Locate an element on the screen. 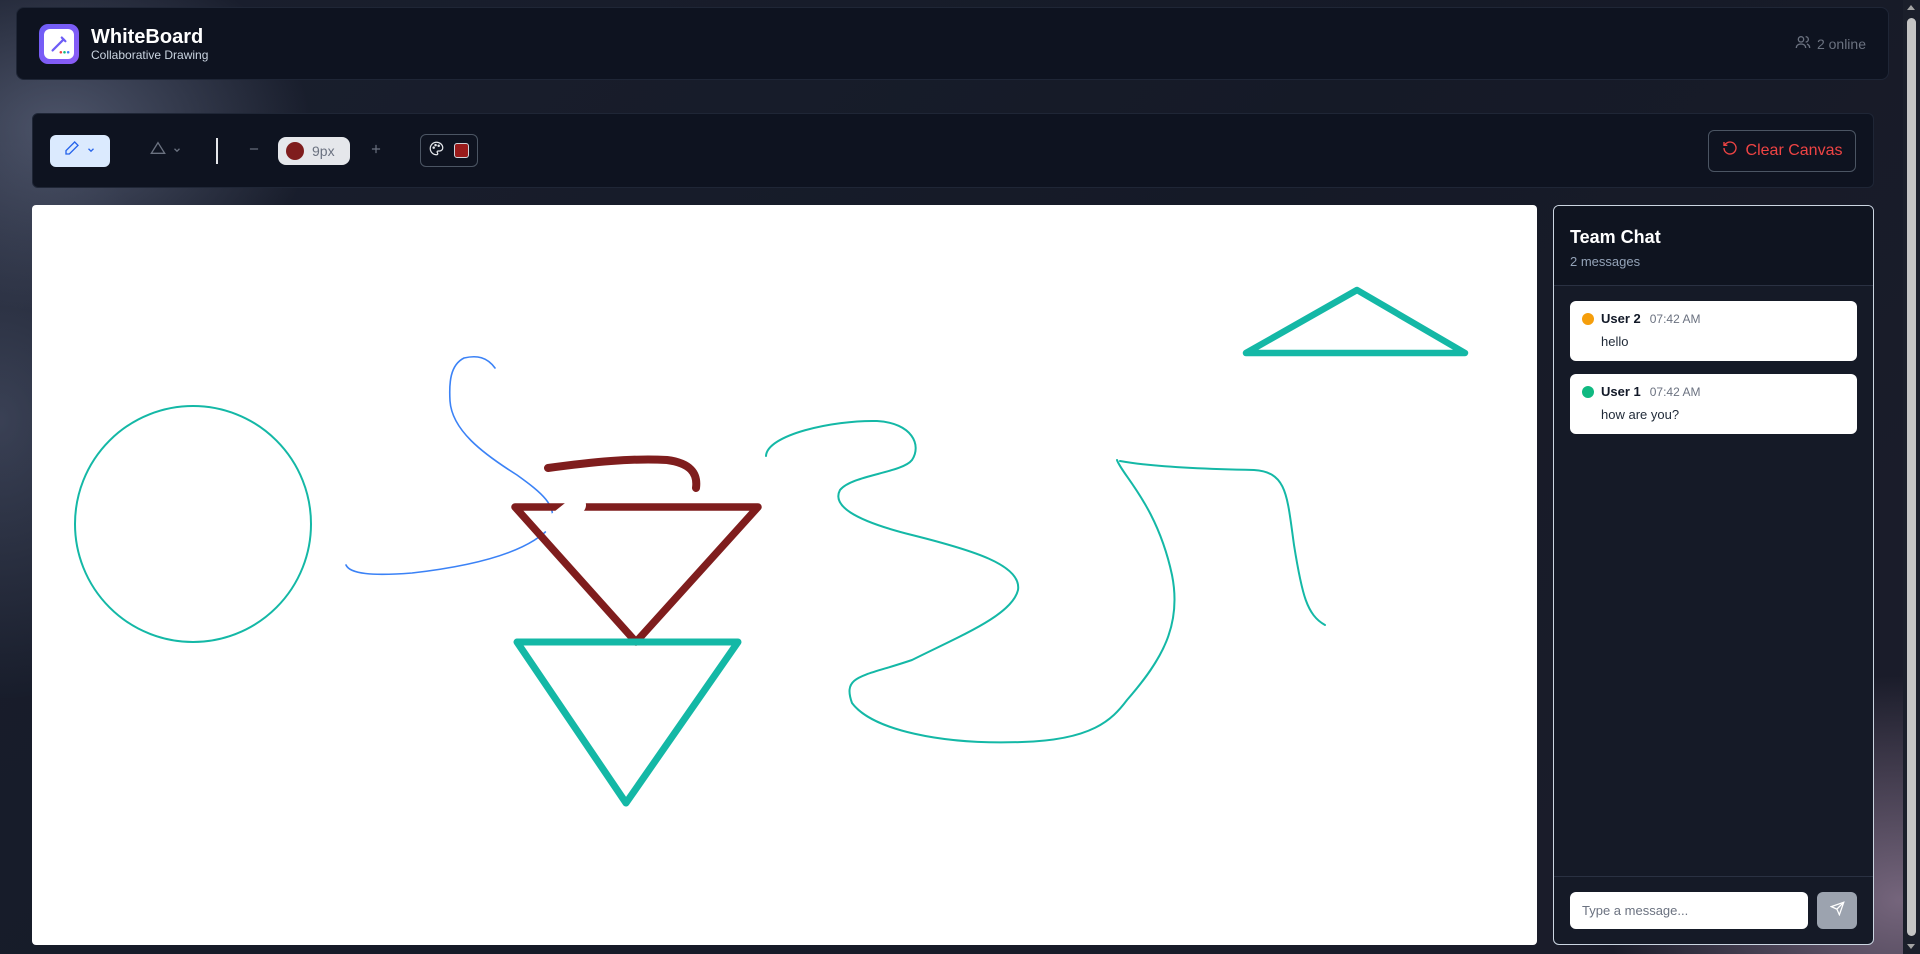 The width and height of the screenshot is (1920, 954). scroll-down-arrow-icon is located at coordinates (1911, 946).